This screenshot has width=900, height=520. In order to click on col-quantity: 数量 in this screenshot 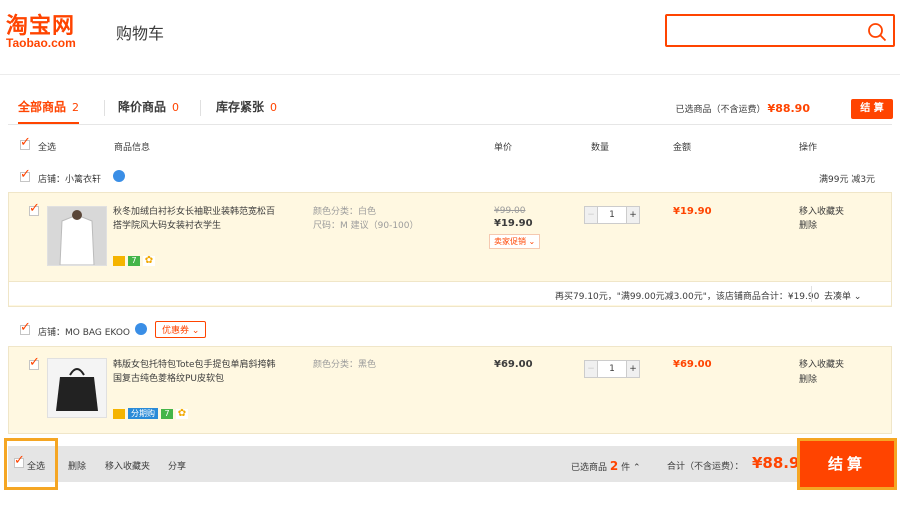, I will do `click(600, 148)`.